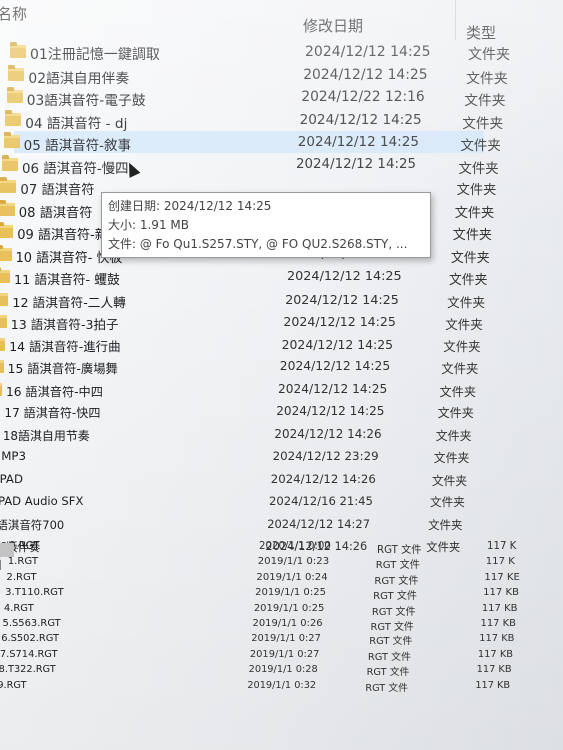 Image resolution: width=563 pixels, height=750 pixels. I want to click on file-name: PAD, so click(11, 478).